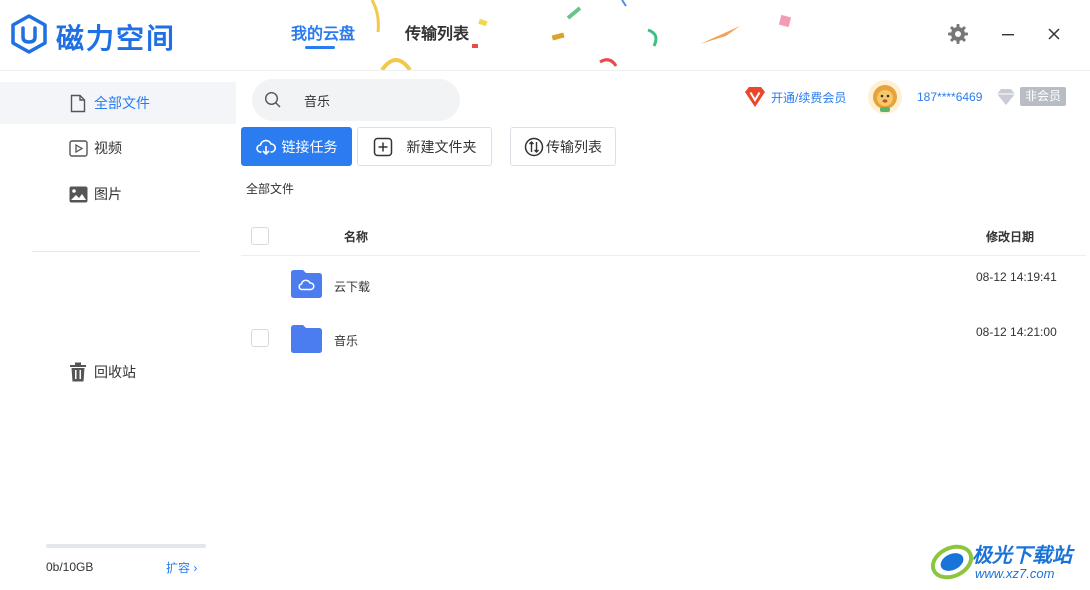  Describe the element at coordinates (663, 286) in the screenshot. I see `table-row: 云下载 08-12 14:19:41` at that location.